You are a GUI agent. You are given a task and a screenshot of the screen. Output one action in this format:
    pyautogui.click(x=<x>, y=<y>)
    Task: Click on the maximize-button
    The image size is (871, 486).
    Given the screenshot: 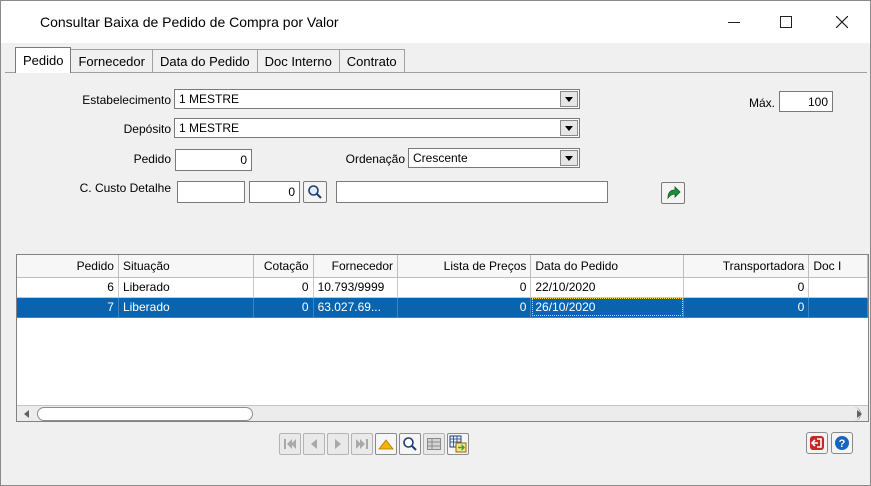 What is the action you would take?
    pyautogui.click(x=786, y=22)
    